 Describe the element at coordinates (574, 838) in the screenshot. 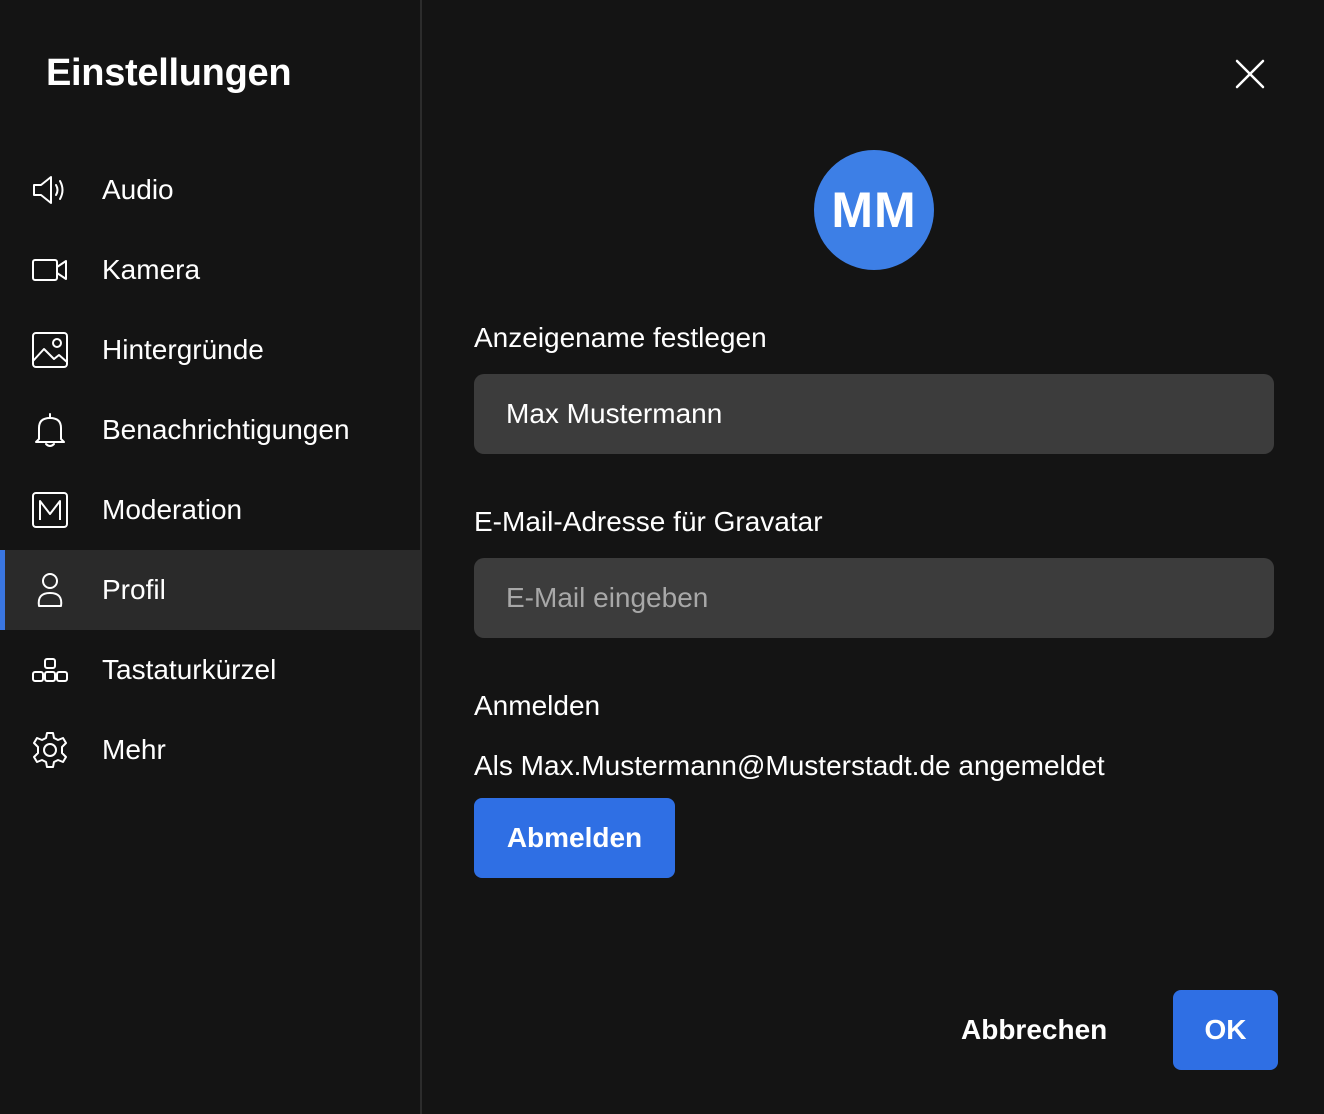

I see `signout-button: Abmelden` at that location.